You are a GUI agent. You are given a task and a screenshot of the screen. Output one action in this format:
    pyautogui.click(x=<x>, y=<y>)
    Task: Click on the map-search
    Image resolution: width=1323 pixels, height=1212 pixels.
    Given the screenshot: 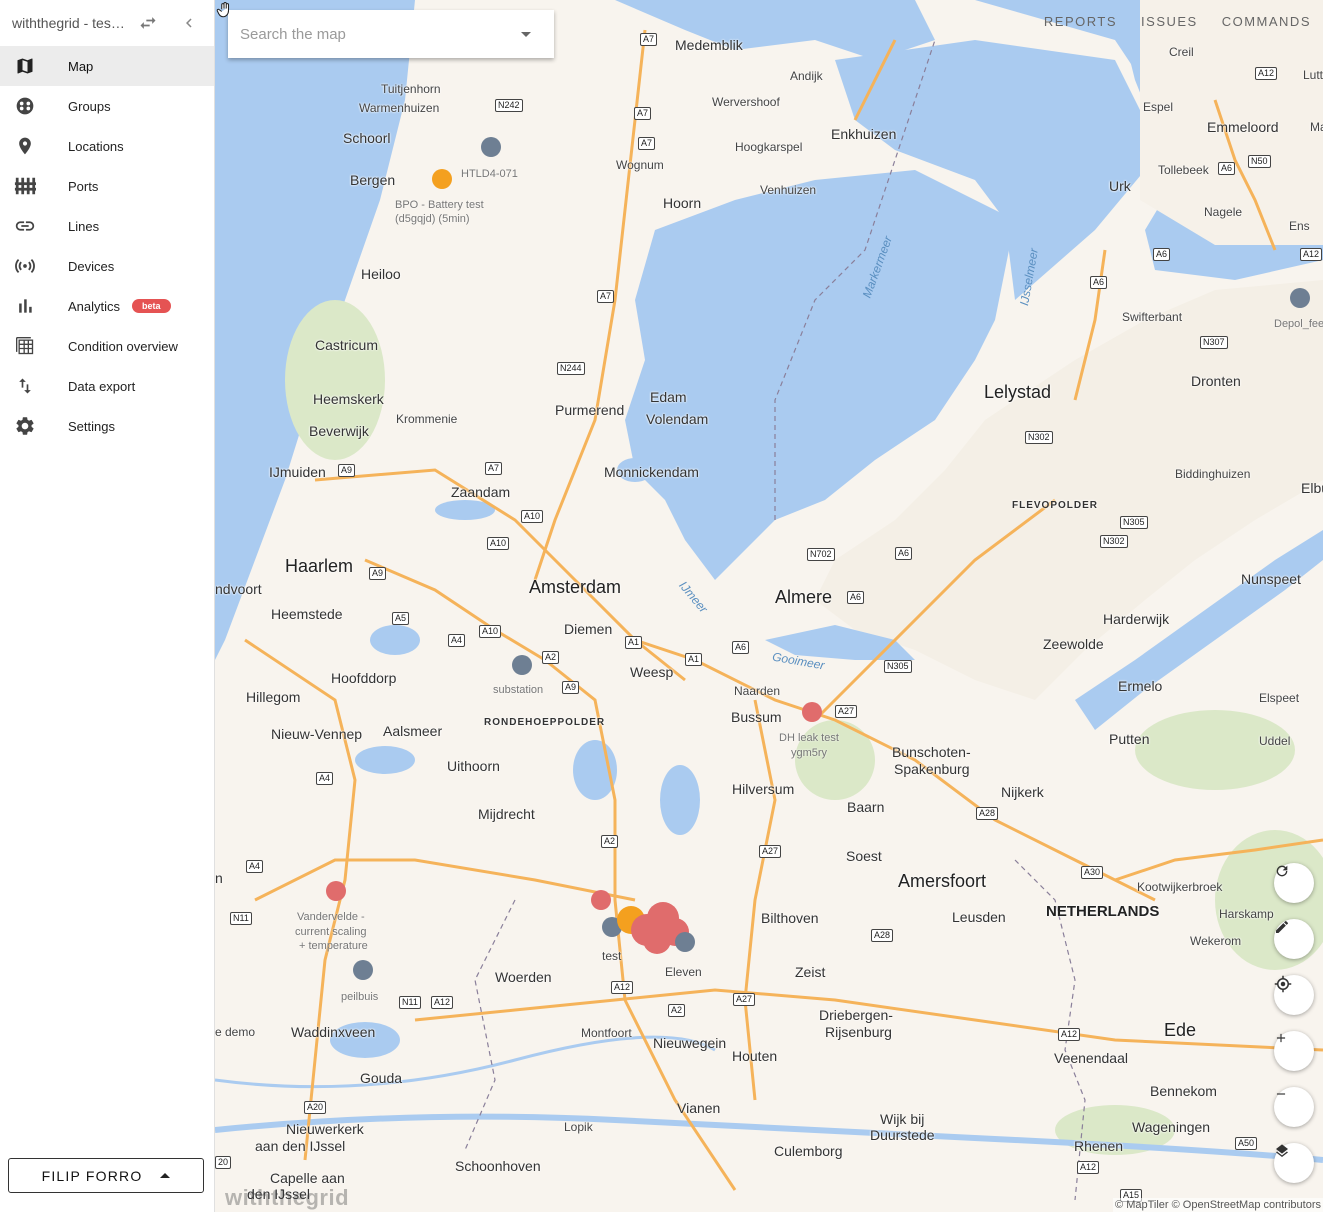 What is the action you would take?
    pyautogui.click(x=391, y=34)
    